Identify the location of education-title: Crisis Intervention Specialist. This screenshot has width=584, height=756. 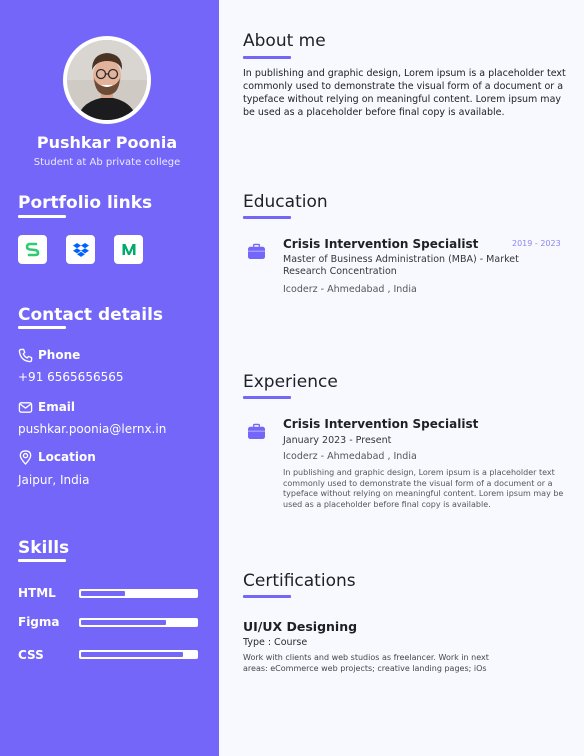
(381, 244).